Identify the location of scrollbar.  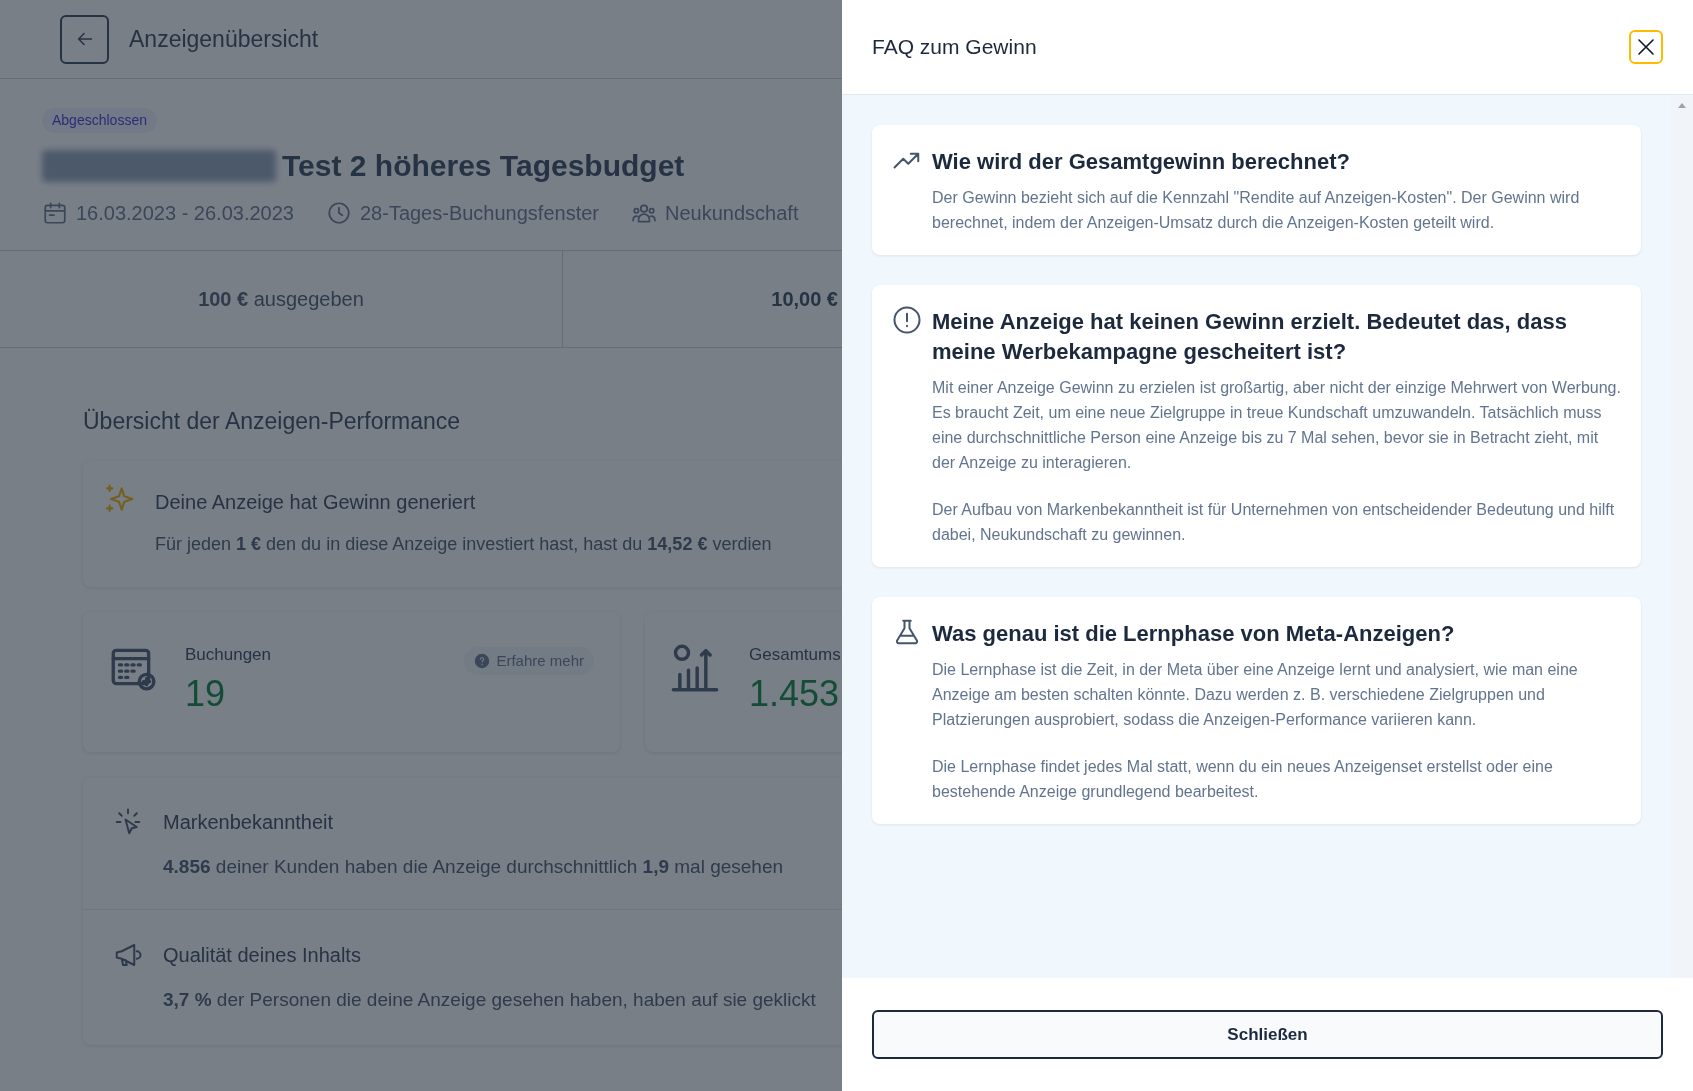
(1682, 536).